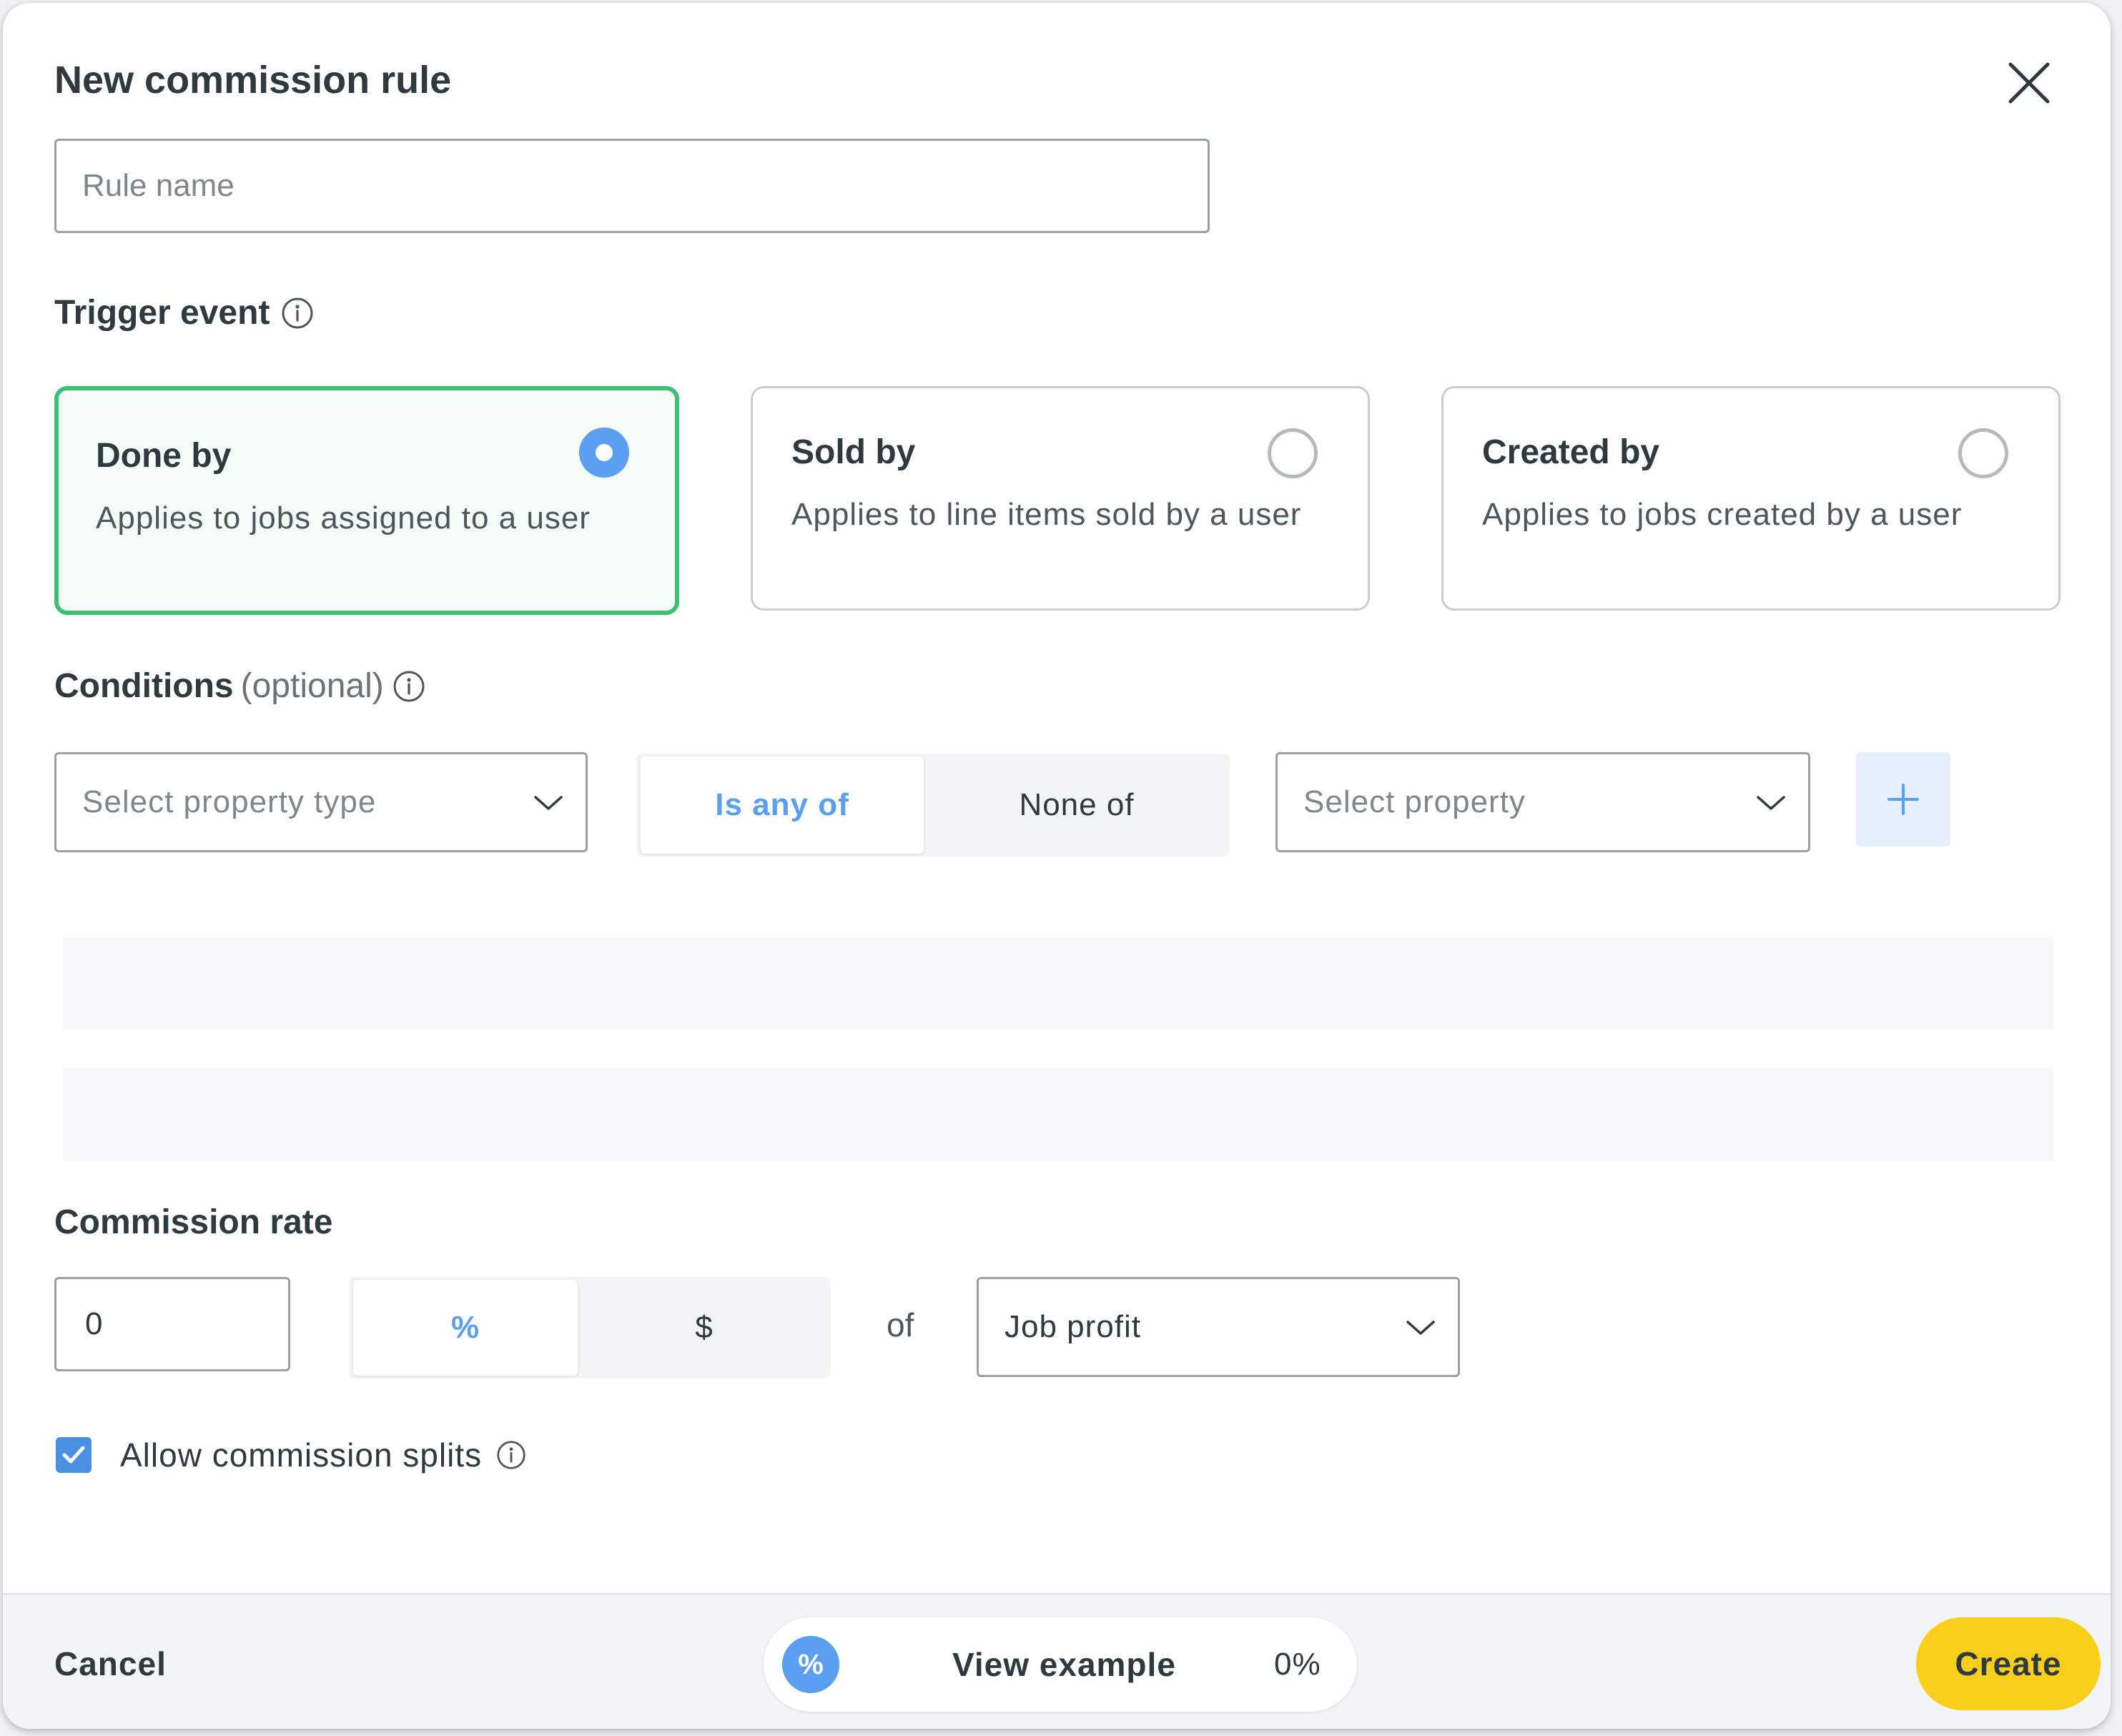  I want to click on trigger-event-label: Trigger event, so click(184, 313).